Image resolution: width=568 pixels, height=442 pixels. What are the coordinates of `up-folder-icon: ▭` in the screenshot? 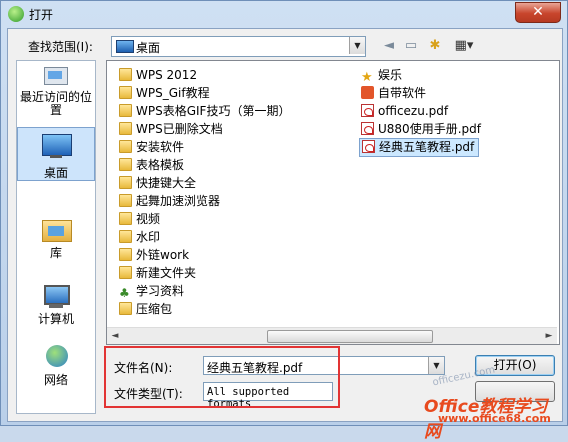 It's located at (411, 46).